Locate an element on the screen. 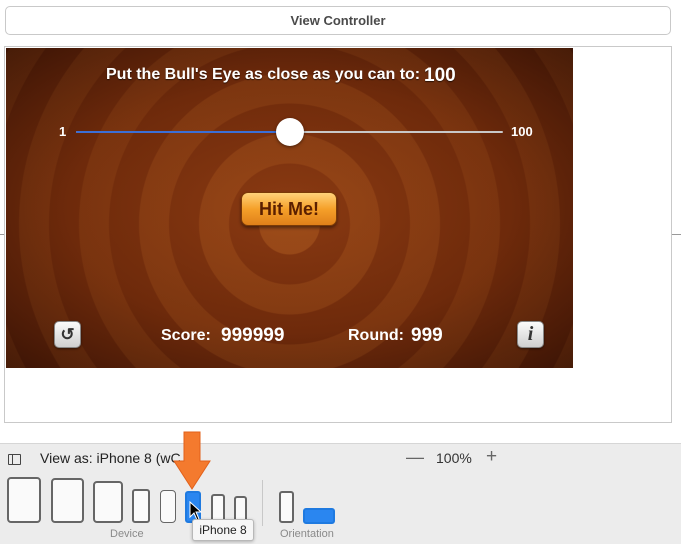  zoom-in-button: + is located at coordinates (491, 457).